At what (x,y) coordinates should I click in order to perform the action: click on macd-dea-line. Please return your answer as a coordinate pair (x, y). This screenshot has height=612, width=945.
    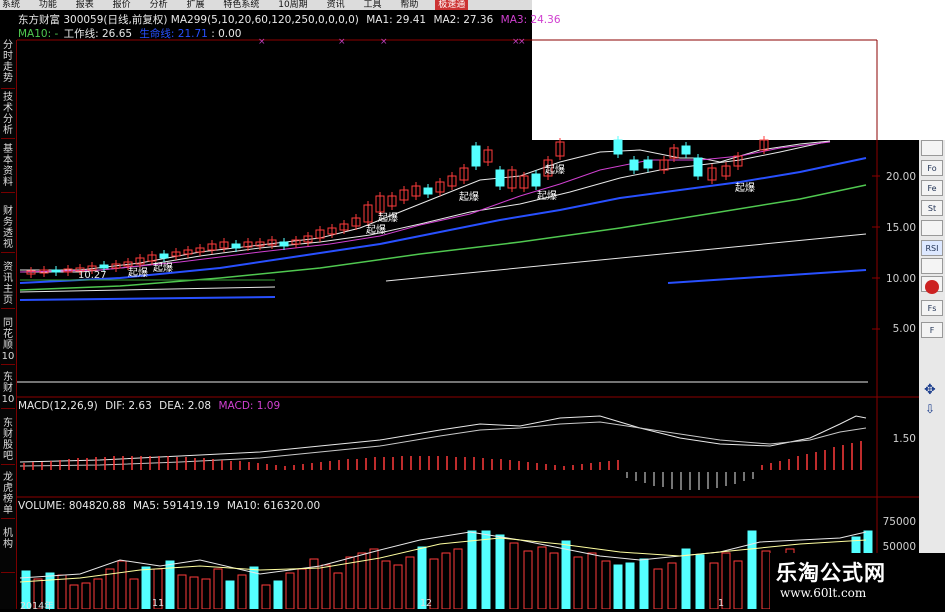
    Looking at the image, I should click on (443, 444).